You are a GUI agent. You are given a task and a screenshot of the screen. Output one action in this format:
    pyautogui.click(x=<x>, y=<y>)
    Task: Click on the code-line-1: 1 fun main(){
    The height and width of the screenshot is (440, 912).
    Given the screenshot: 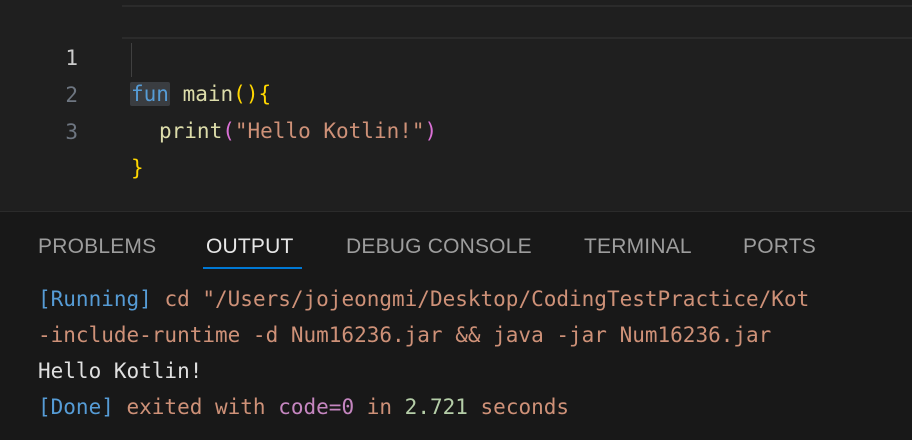 What is the action you would take?
    pyautogui.click(x=135, y=55)
    